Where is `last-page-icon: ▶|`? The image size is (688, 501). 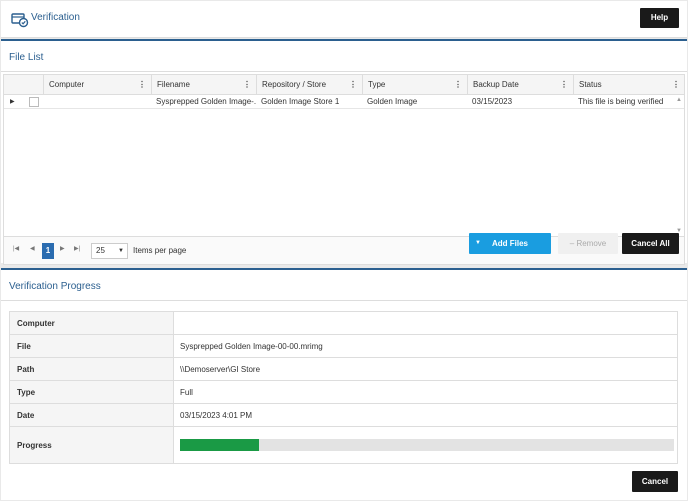
last-page-icon: ▶| is located at coordinates (77, 248).